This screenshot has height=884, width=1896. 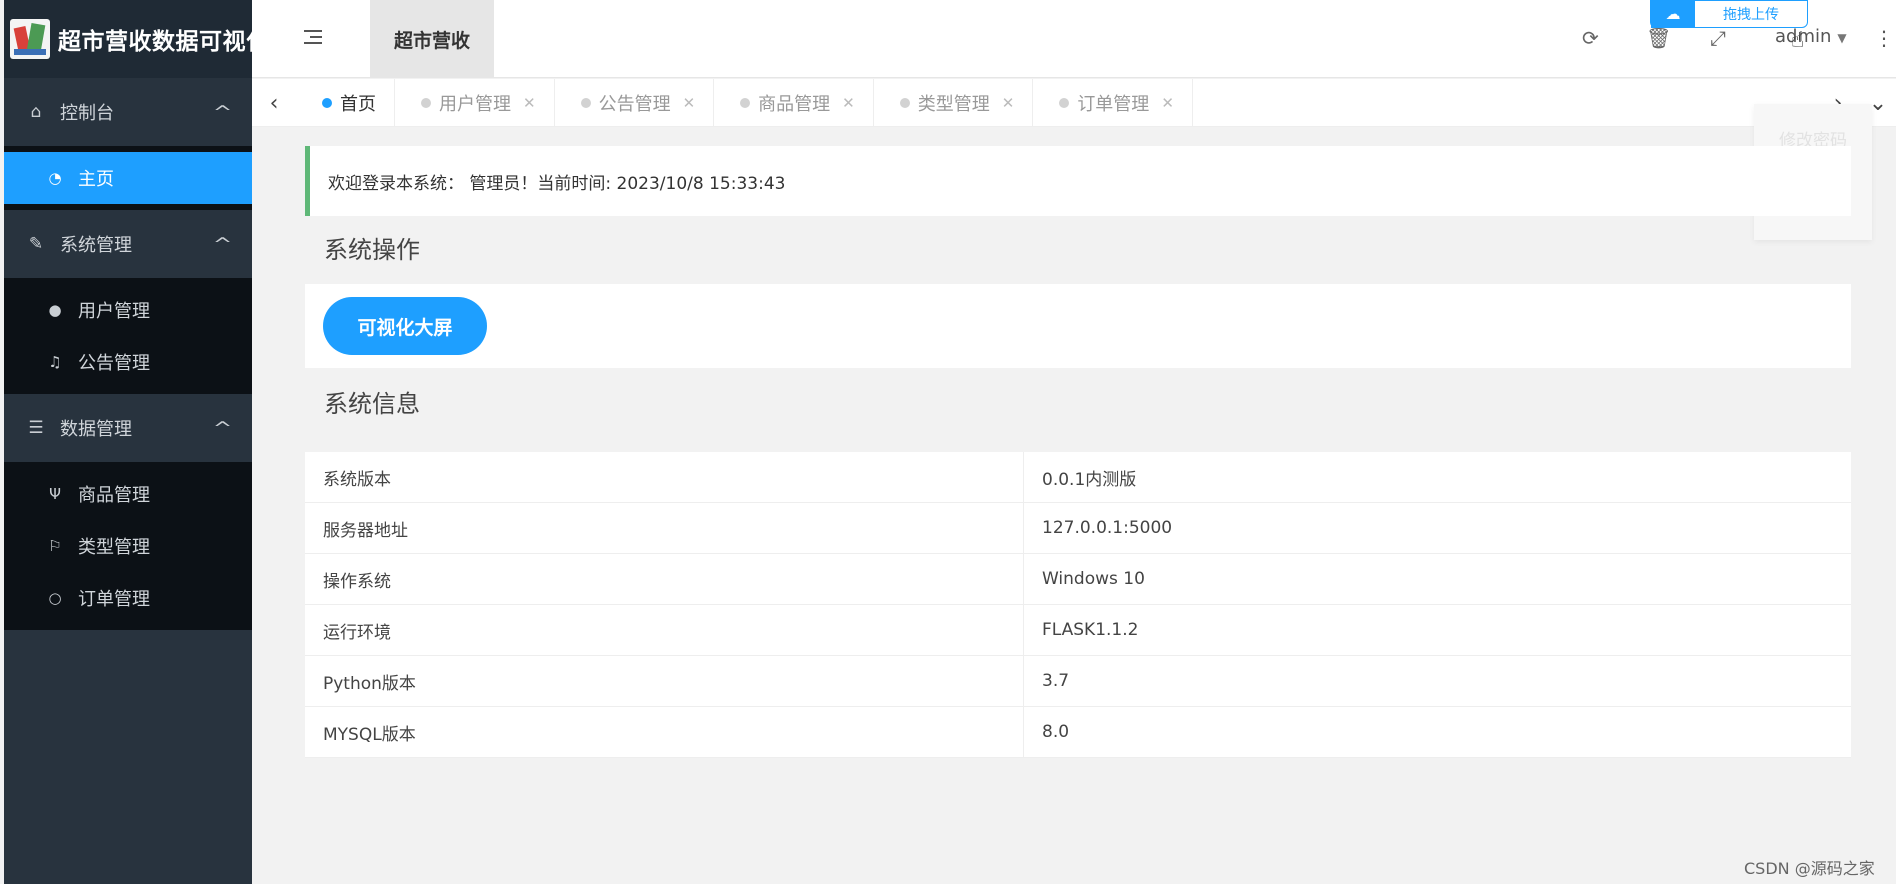 What do you see at coordinates (128, 112) in the screenshot?
I see `nav-group-console: ⌂ 控制台 ^` at bounding box center [128, 112].